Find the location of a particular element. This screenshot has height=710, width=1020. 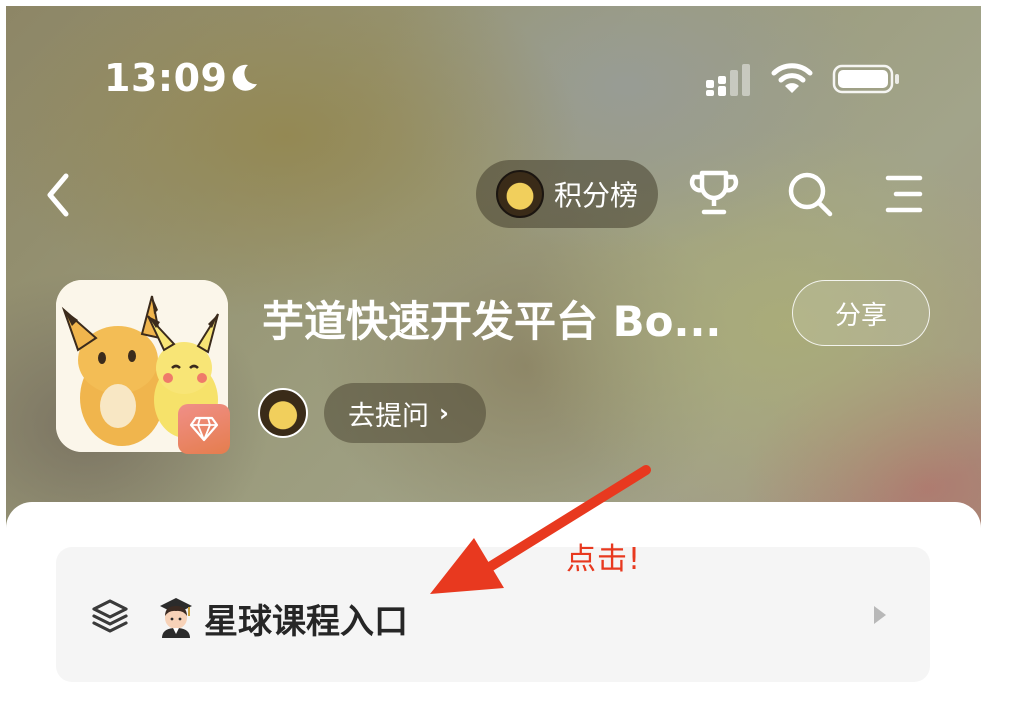

owner-avatar is located at coordinates (283, 413).